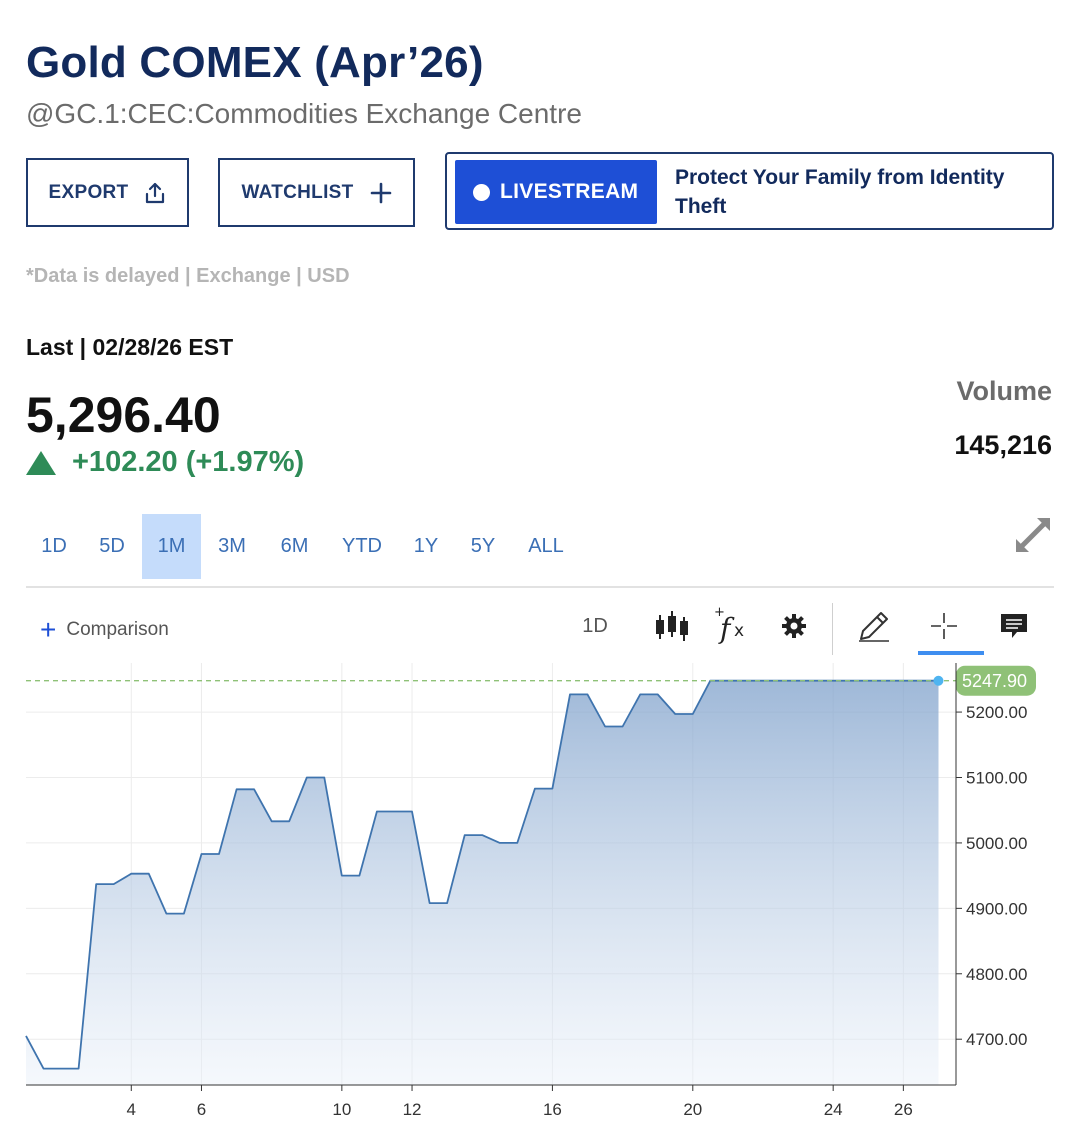 This screenshot has width=1080, height=1131. Describe the element at coordinates (1004, 391) in the screenshot. I see `volume-label: Volume` at that location.